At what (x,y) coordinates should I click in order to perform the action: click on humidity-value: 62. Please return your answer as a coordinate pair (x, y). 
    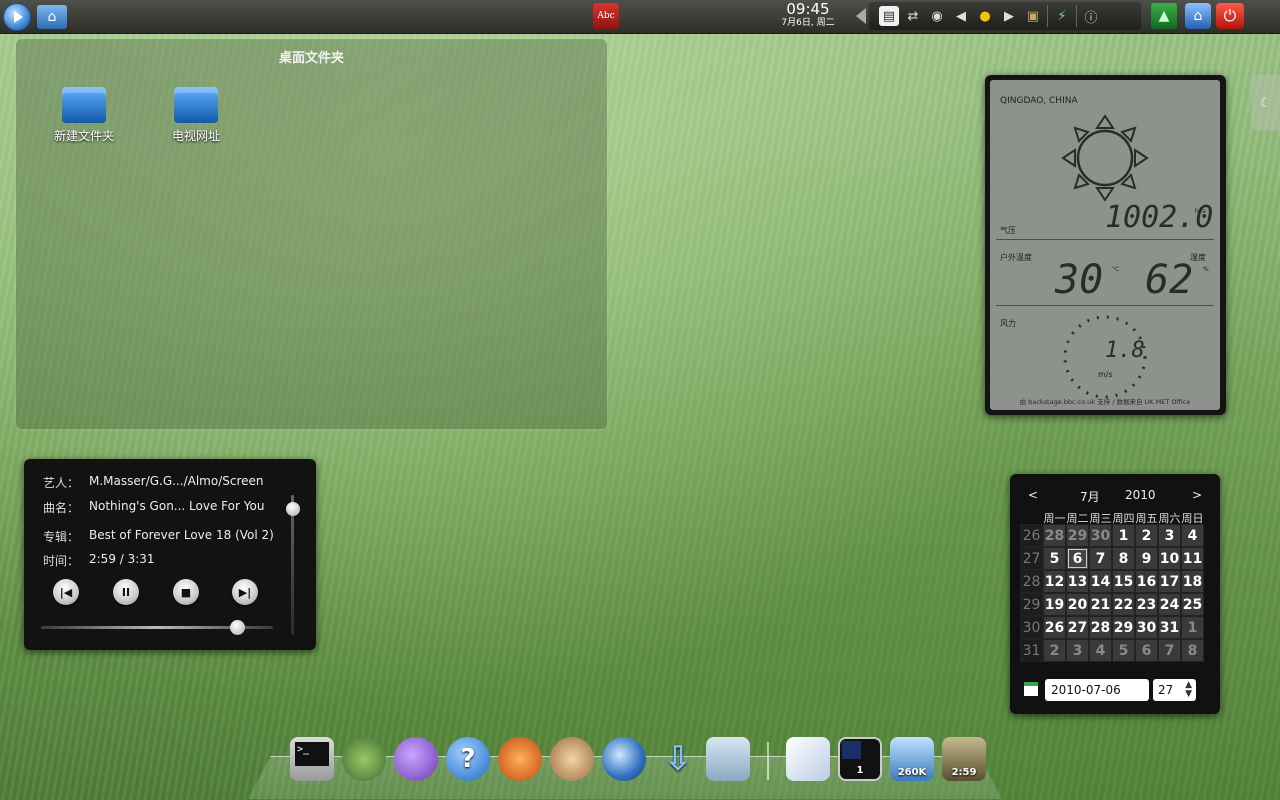
    Looking at the image, I should click on (1169, 280).